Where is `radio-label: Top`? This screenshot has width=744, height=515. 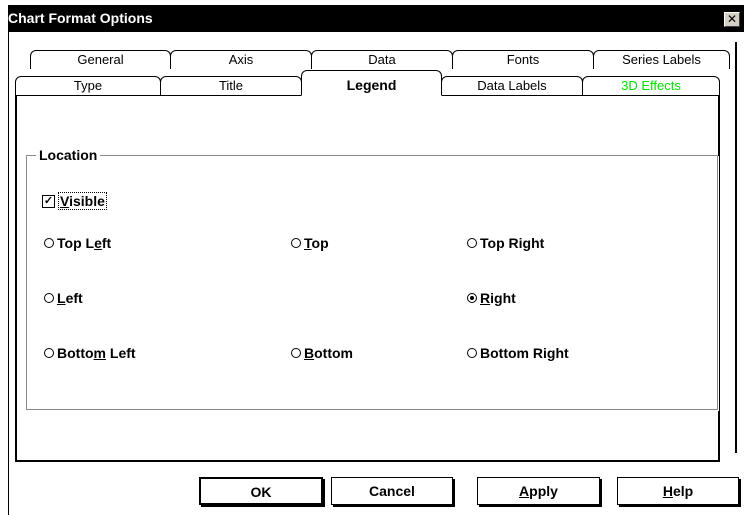 radio-label: Top is located at coordinates (316, 243).